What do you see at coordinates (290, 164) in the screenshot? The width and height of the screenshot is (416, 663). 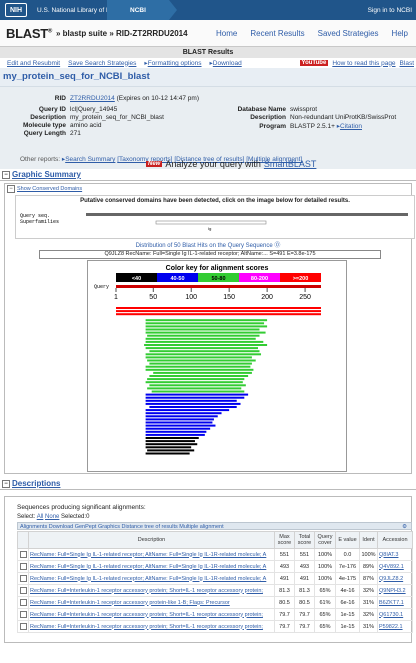 I see `smartblast-link: SmartBLAST` at bounding box center [290, 164].